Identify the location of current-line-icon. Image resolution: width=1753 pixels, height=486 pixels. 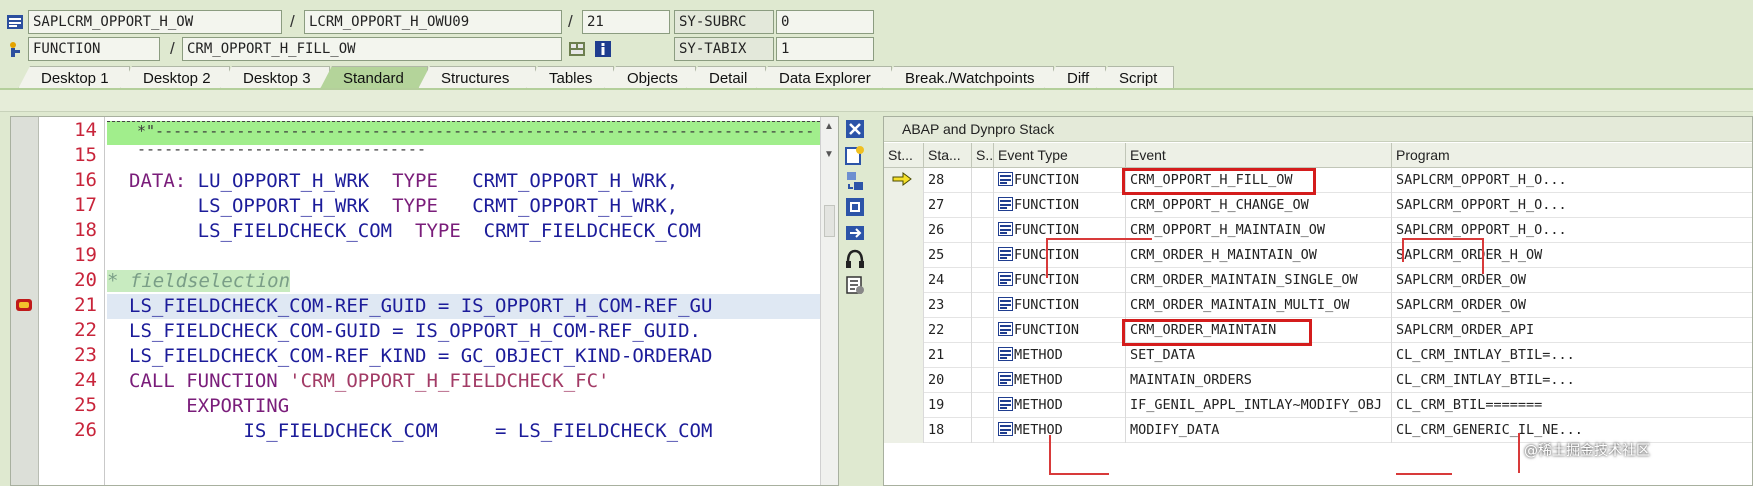
(24, 305).